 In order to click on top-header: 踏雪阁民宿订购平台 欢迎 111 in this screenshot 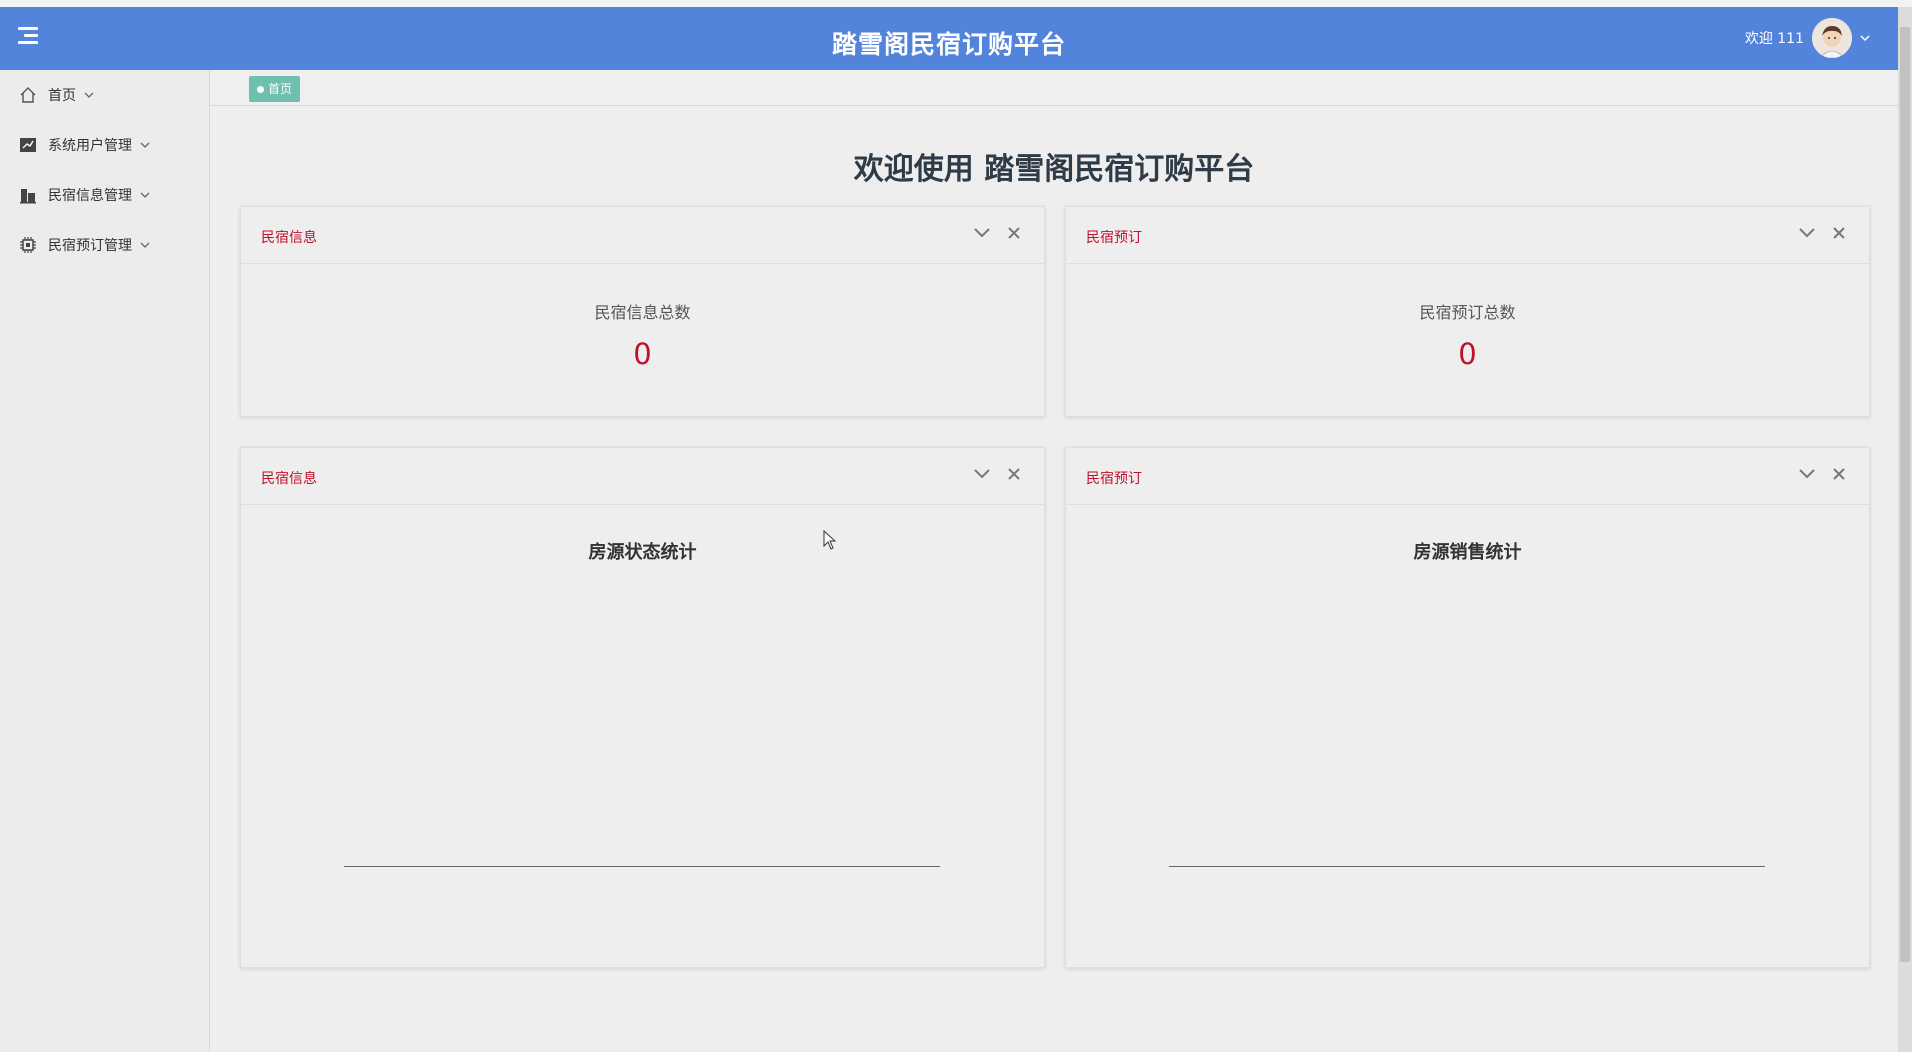, I will do `click(949, 38)`.